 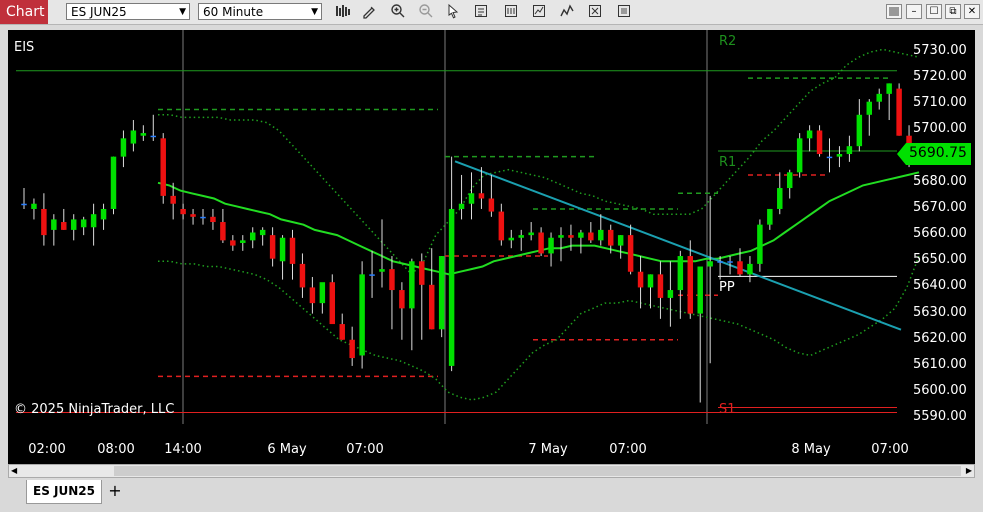 What do you see at coordinates (940, 391) in the screenshot?
I see `price-tick-label: 5600.00` at bounding box center [940, 391].